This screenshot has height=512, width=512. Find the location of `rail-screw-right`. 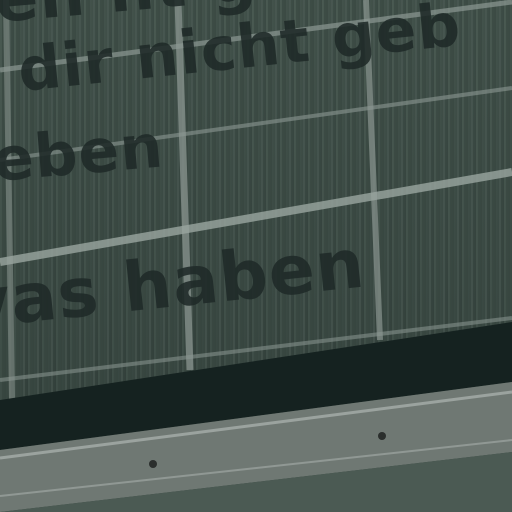

rail-screw-right is located at coordinates (382, 436).